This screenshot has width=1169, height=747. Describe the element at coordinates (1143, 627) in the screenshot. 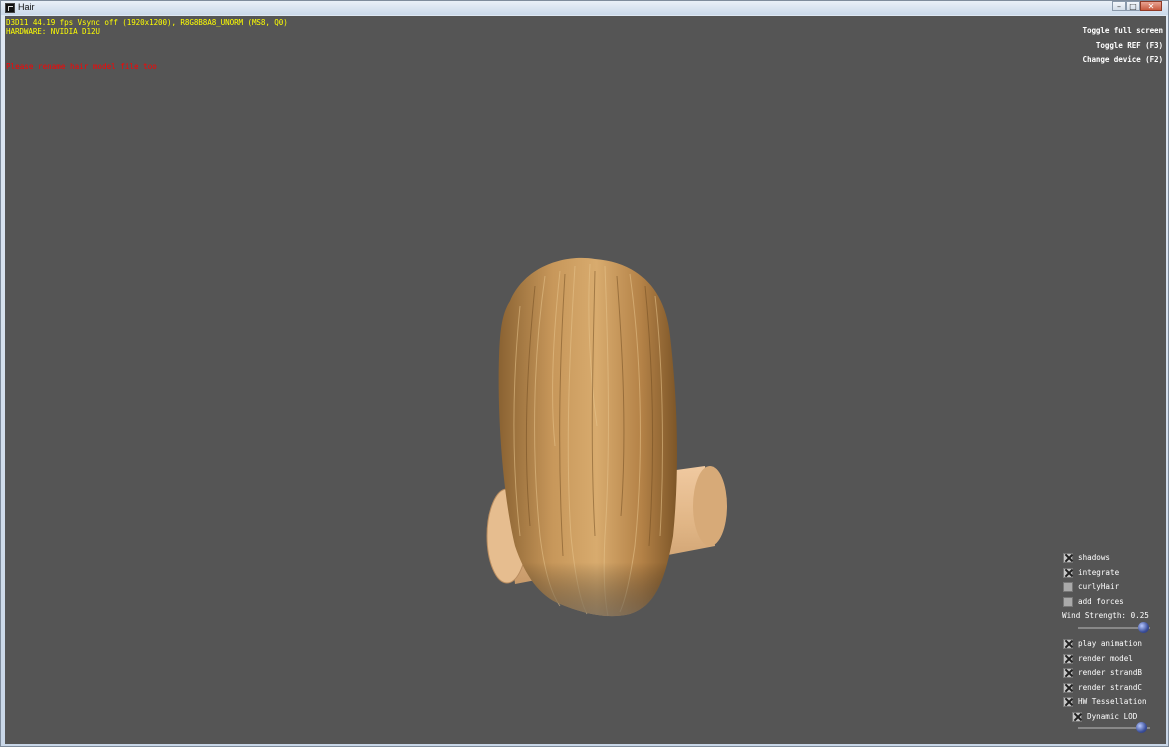

I see `wind-strength-thumb` at that location.